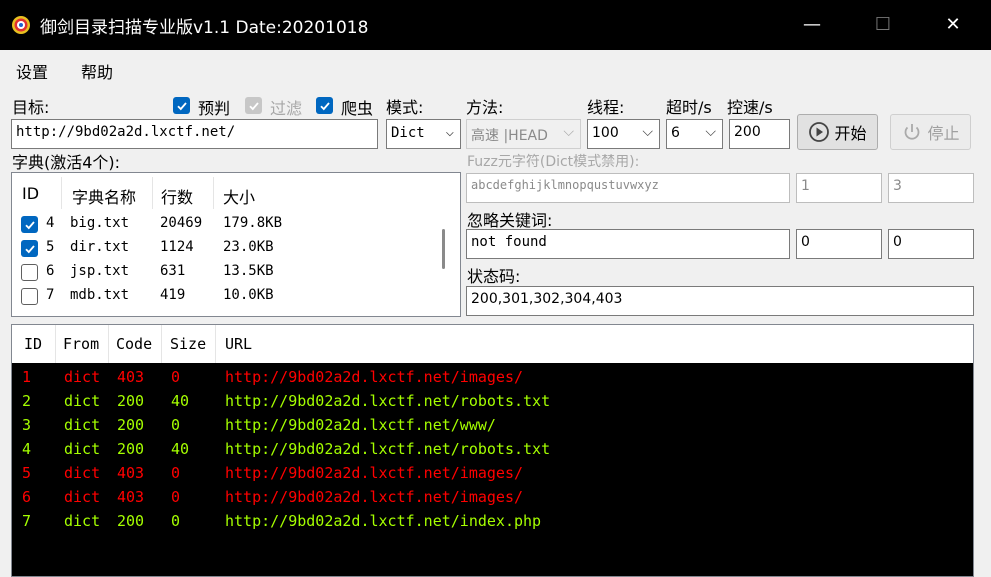 This screenshot has height=577, width=991. Describe the element at coordinates (485, 107) in the screenshot. I see `method-label: 方法:` at that location.